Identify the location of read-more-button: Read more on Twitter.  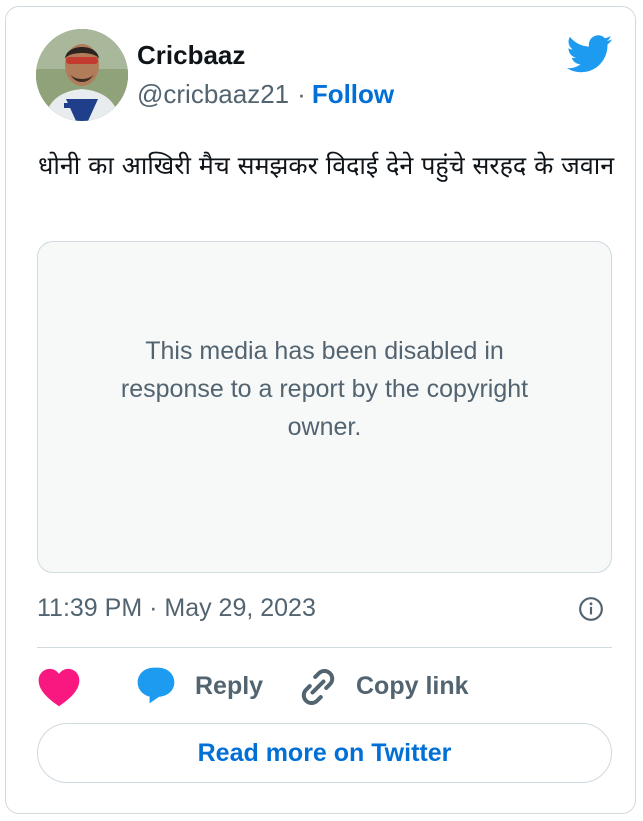
(324, 753).